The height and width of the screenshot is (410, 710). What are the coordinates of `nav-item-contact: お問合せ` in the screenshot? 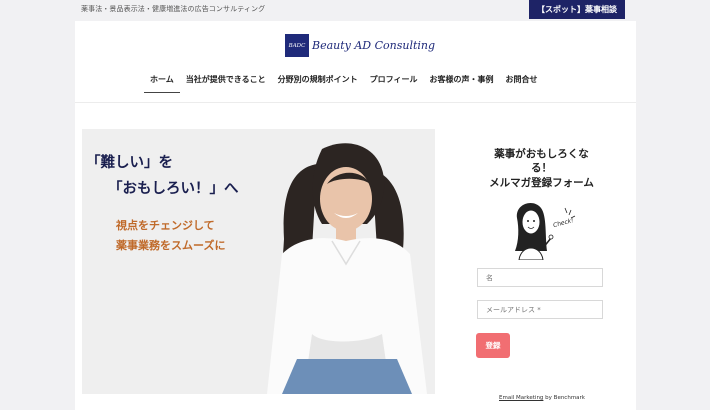 It's located at (521, 83).